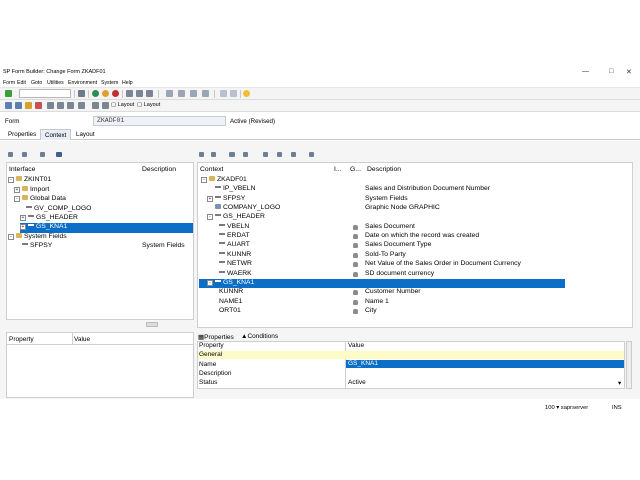 The height and width of the screenshot is (480, 640). I want to click on chevron-down-icon: ▾, so click(619, 383).